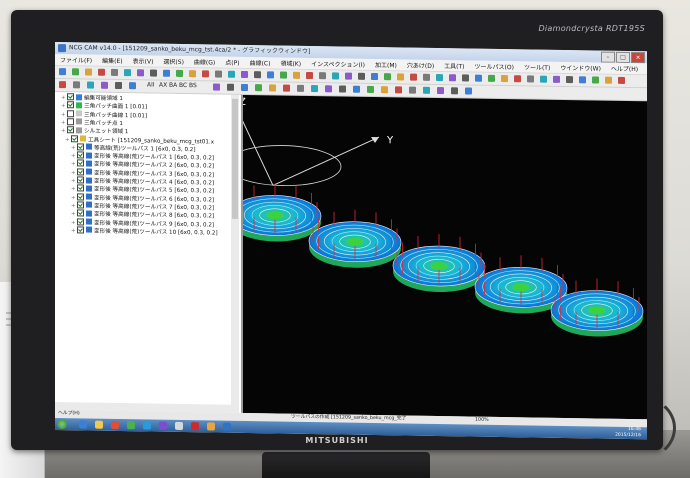 This screenshot has width=690, height=478. What do you see at coordinates (150, 84) in the screenshot?
I see `toolbar-label: All` at bounding box center [150, 84].